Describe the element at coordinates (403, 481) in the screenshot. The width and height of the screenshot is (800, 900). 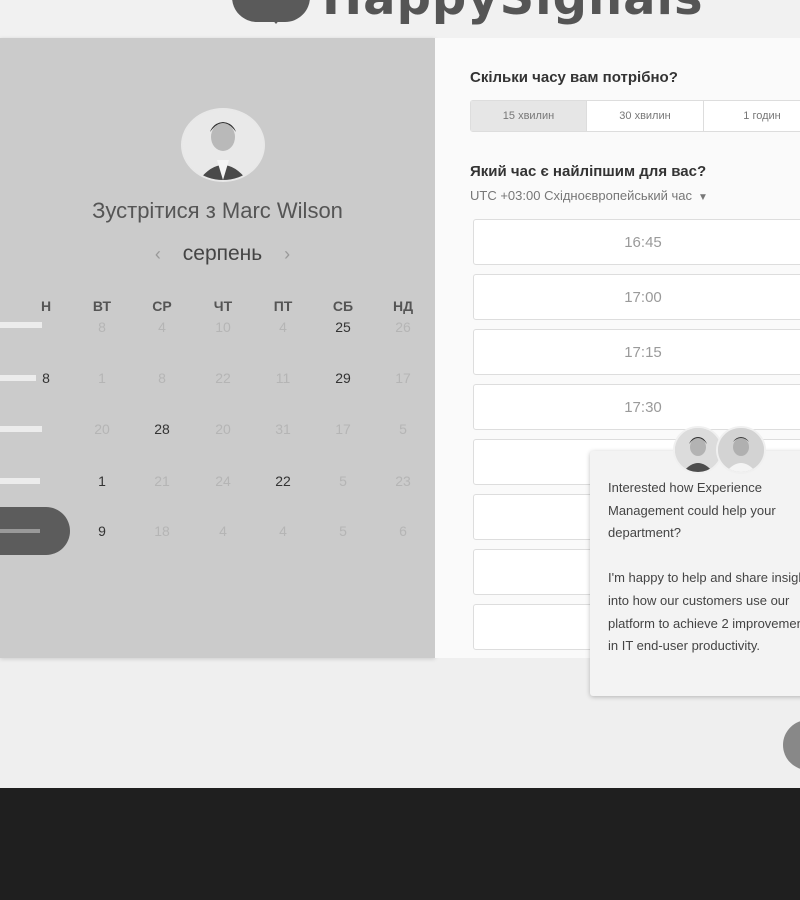
I see `calendar-day: 23` at that location.